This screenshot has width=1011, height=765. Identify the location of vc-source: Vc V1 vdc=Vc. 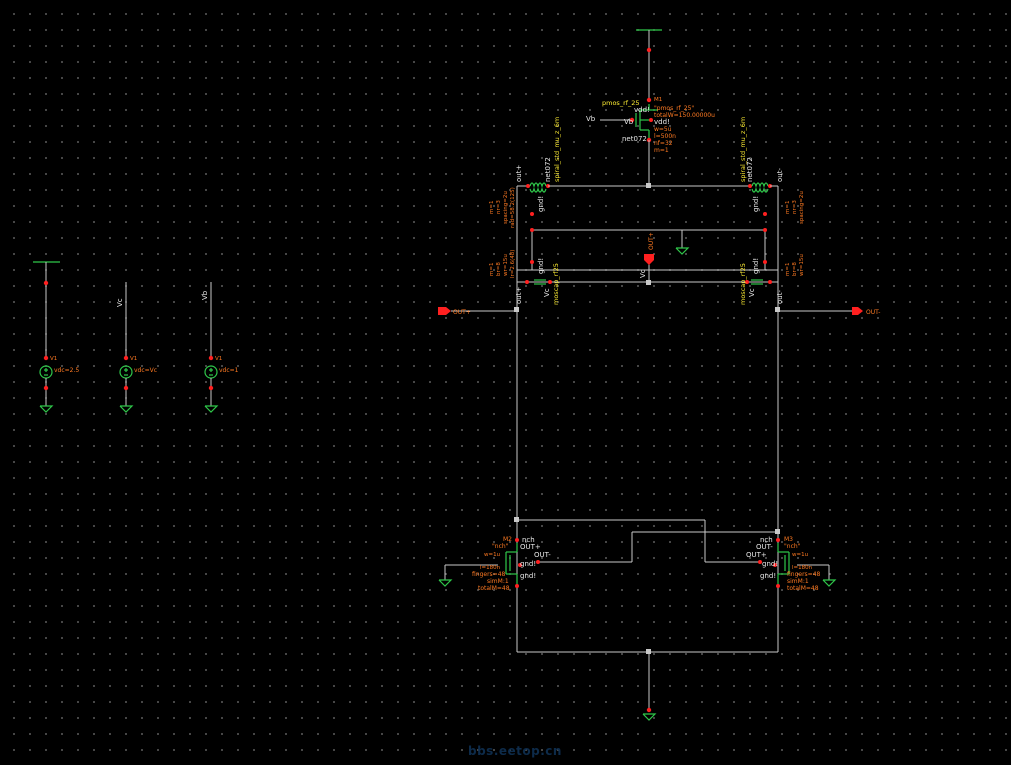
(136, 347).